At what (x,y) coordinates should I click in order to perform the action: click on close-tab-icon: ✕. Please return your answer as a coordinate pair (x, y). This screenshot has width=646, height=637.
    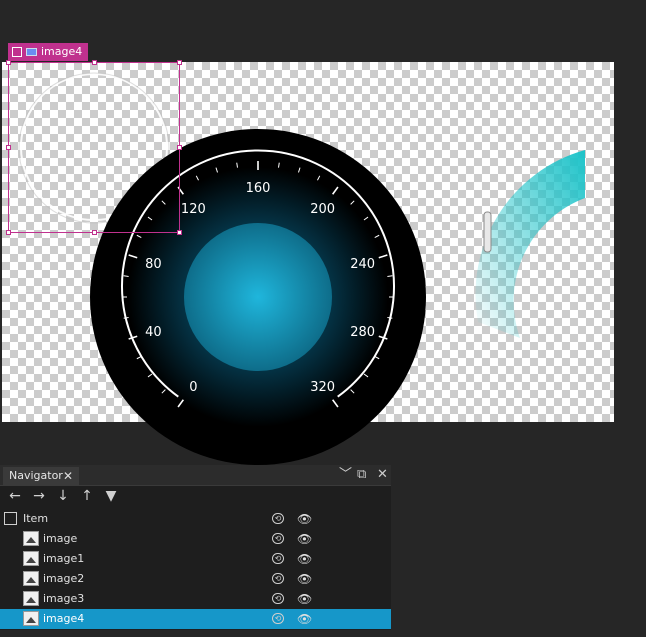
    Looking at the image, I should click on (68, 476).